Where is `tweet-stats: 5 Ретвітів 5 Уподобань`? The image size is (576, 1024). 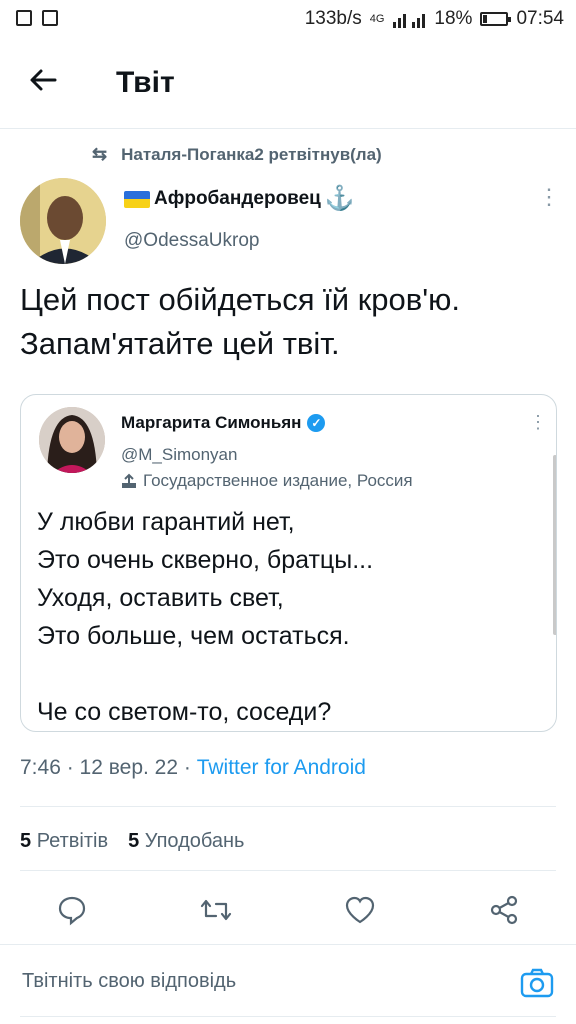
tweet-stats: 5 Ретвітів 5 Уподобань is located at coordinates (132, 841).